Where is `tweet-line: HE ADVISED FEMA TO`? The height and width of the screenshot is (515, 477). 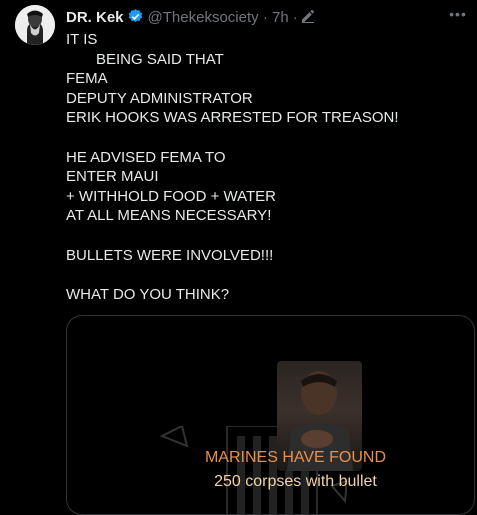 tweet-line: HE ADVISED FEMA TO is located at coordinates (146, 157).